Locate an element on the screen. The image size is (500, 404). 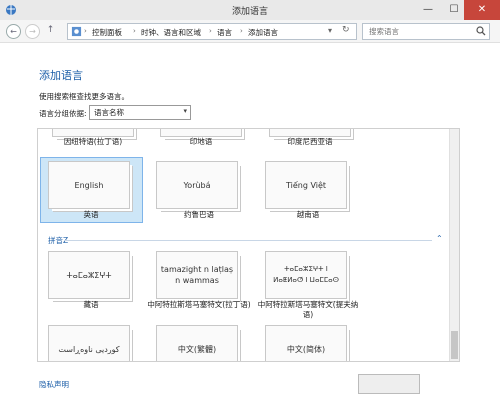
up-button: ↑ is located at coordinates (50, 30).